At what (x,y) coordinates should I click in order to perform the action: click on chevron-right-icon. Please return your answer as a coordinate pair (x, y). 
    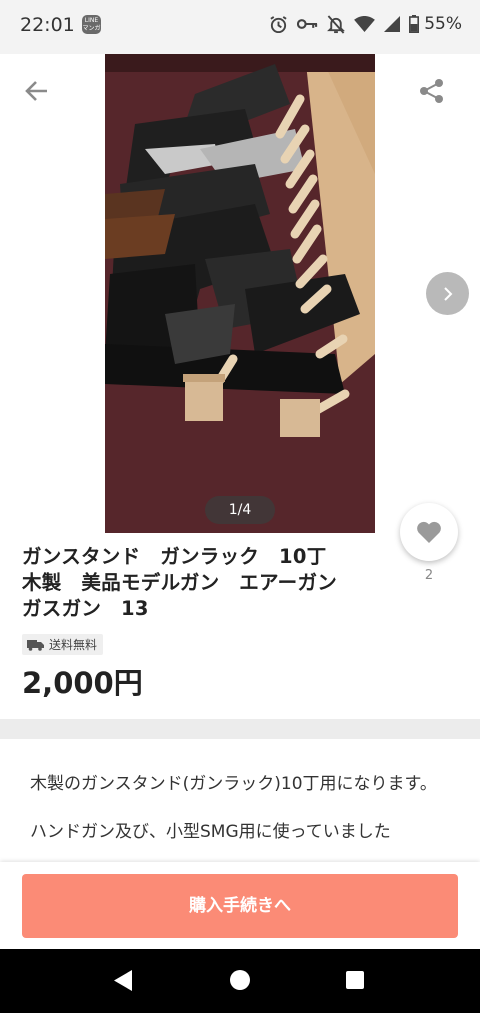
    Looking at the image, I should click on (447, 293).